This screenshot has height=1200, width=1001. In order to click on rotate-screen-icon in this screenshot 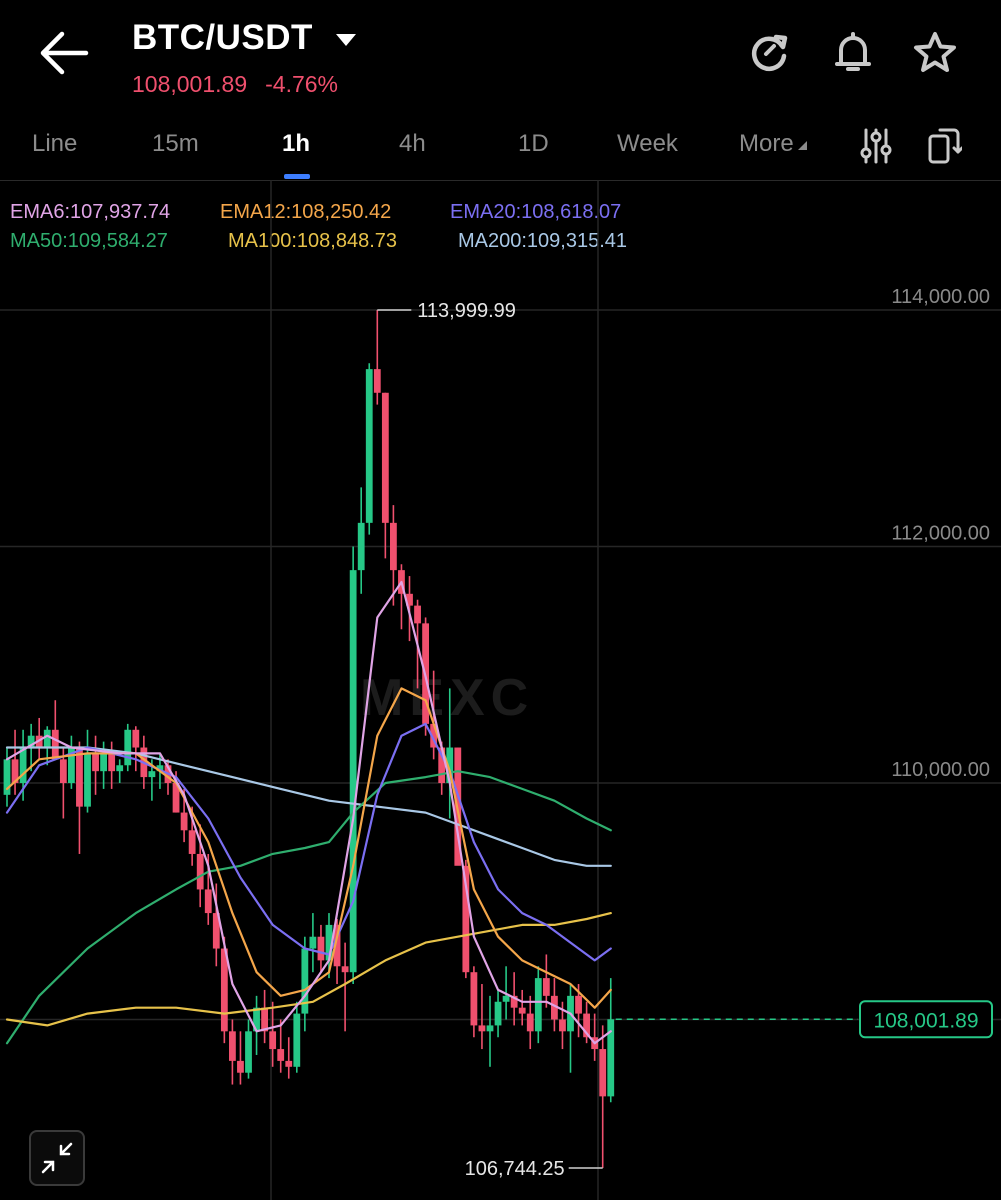, I will do `click(944, 146)`.